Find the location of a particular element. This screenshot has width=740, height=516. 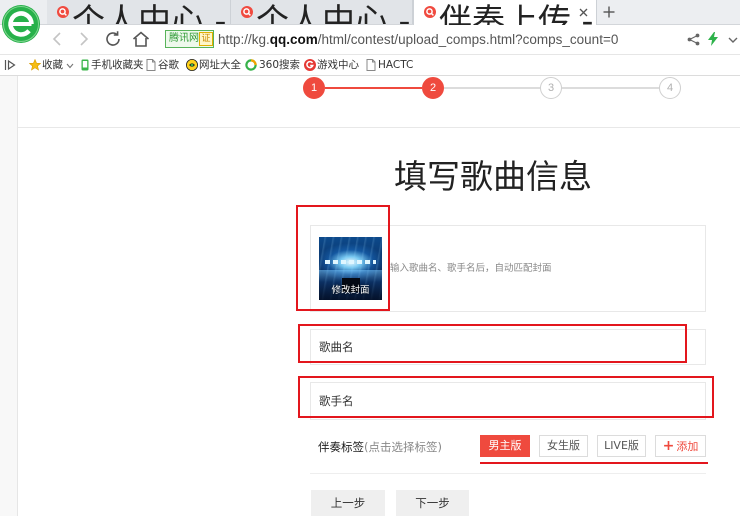

tag-label: 男主版 is located at coordinates (505, 445).